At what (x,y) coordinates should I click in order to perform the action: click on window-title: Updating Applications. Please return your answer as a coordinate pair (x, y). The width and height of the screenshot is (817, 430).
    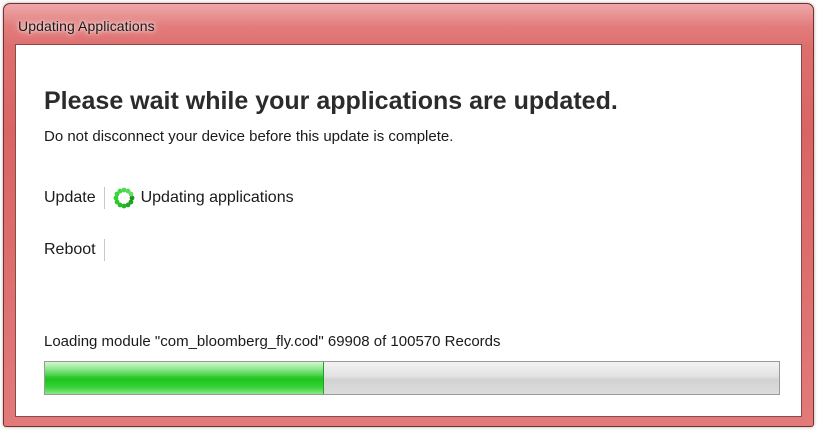
    Looking at the image, I should click on (86, 26).